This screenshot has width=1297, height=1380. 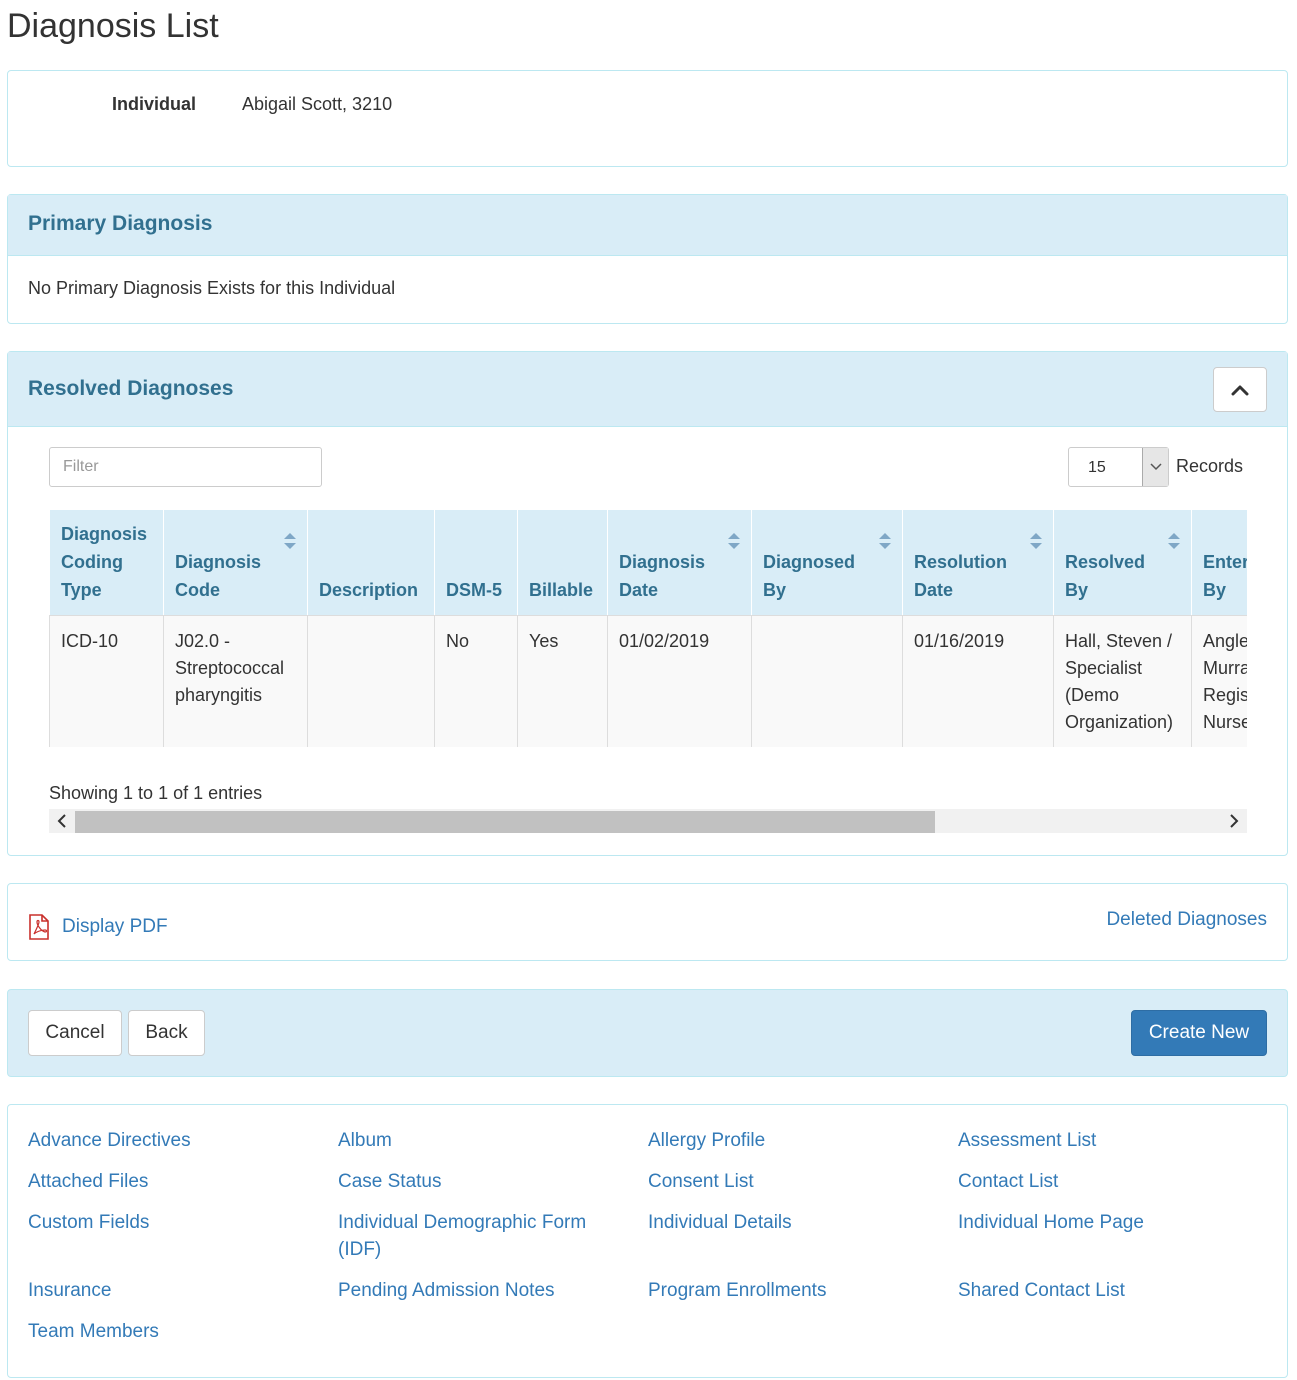 What do you see at coordinates (1105, 562) in the screenshot?
I see `column-header-text: Resolved` at bounding box center [1105, 562].